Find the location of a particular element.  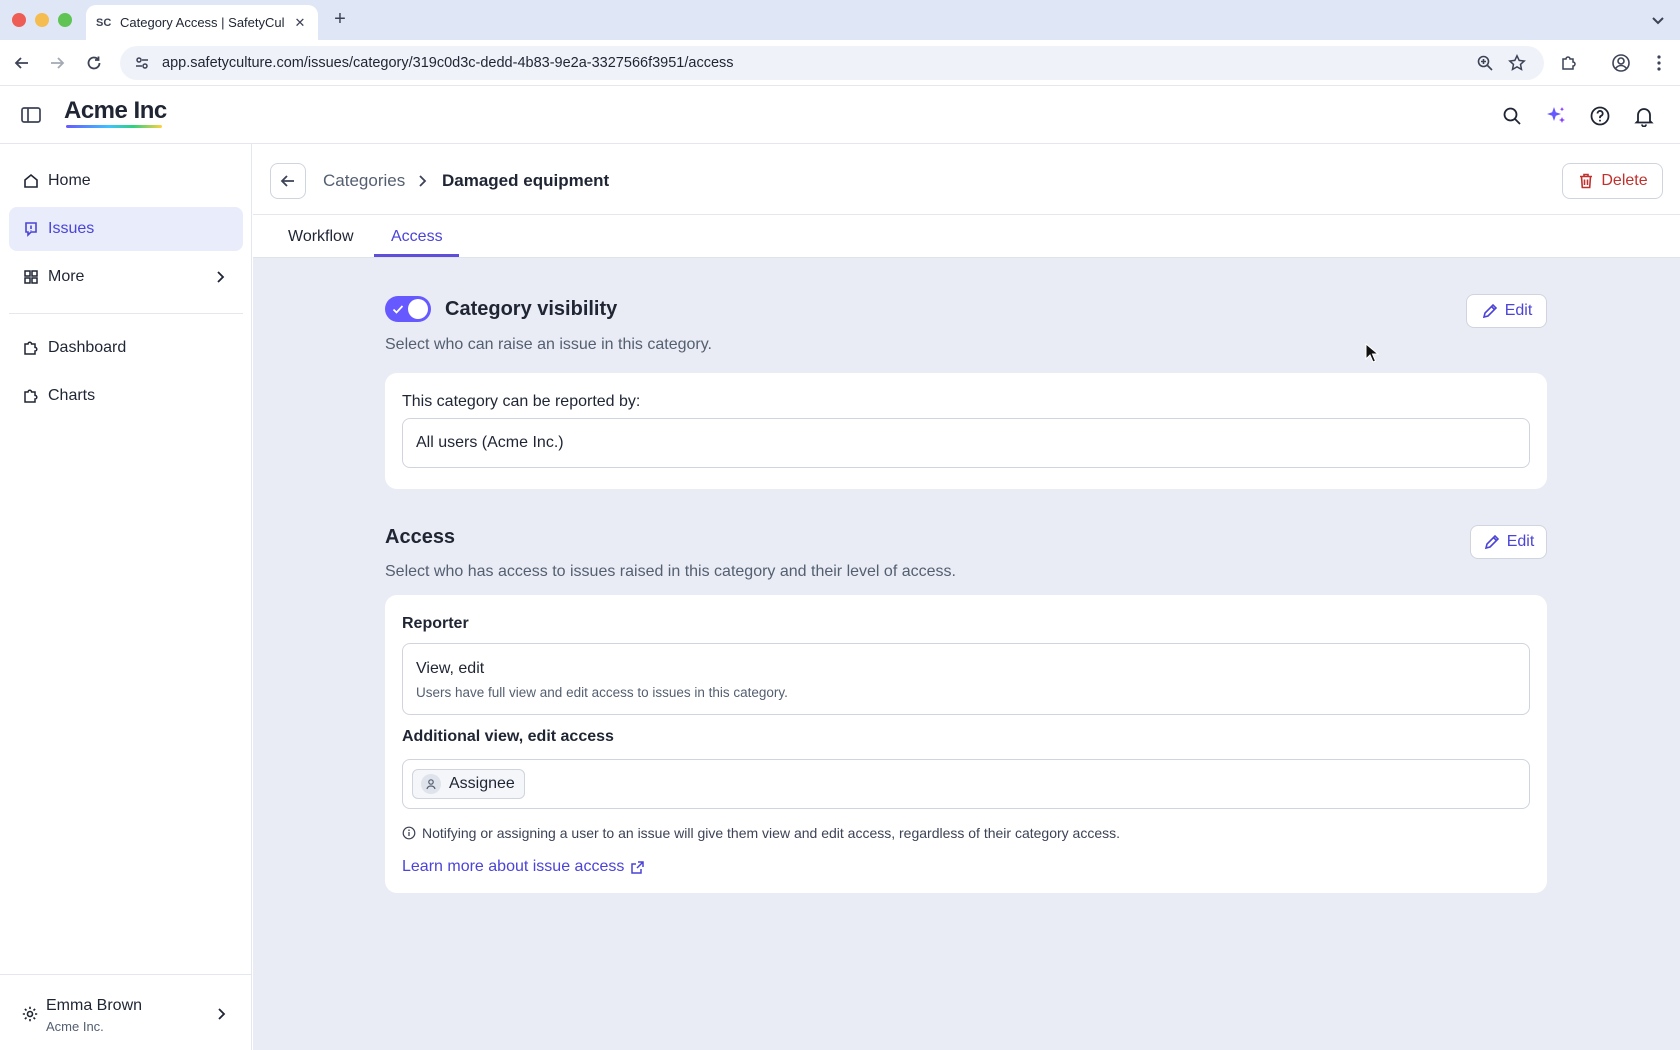

edit-visibility-button: Edit is located at coordinates (1506, 311).